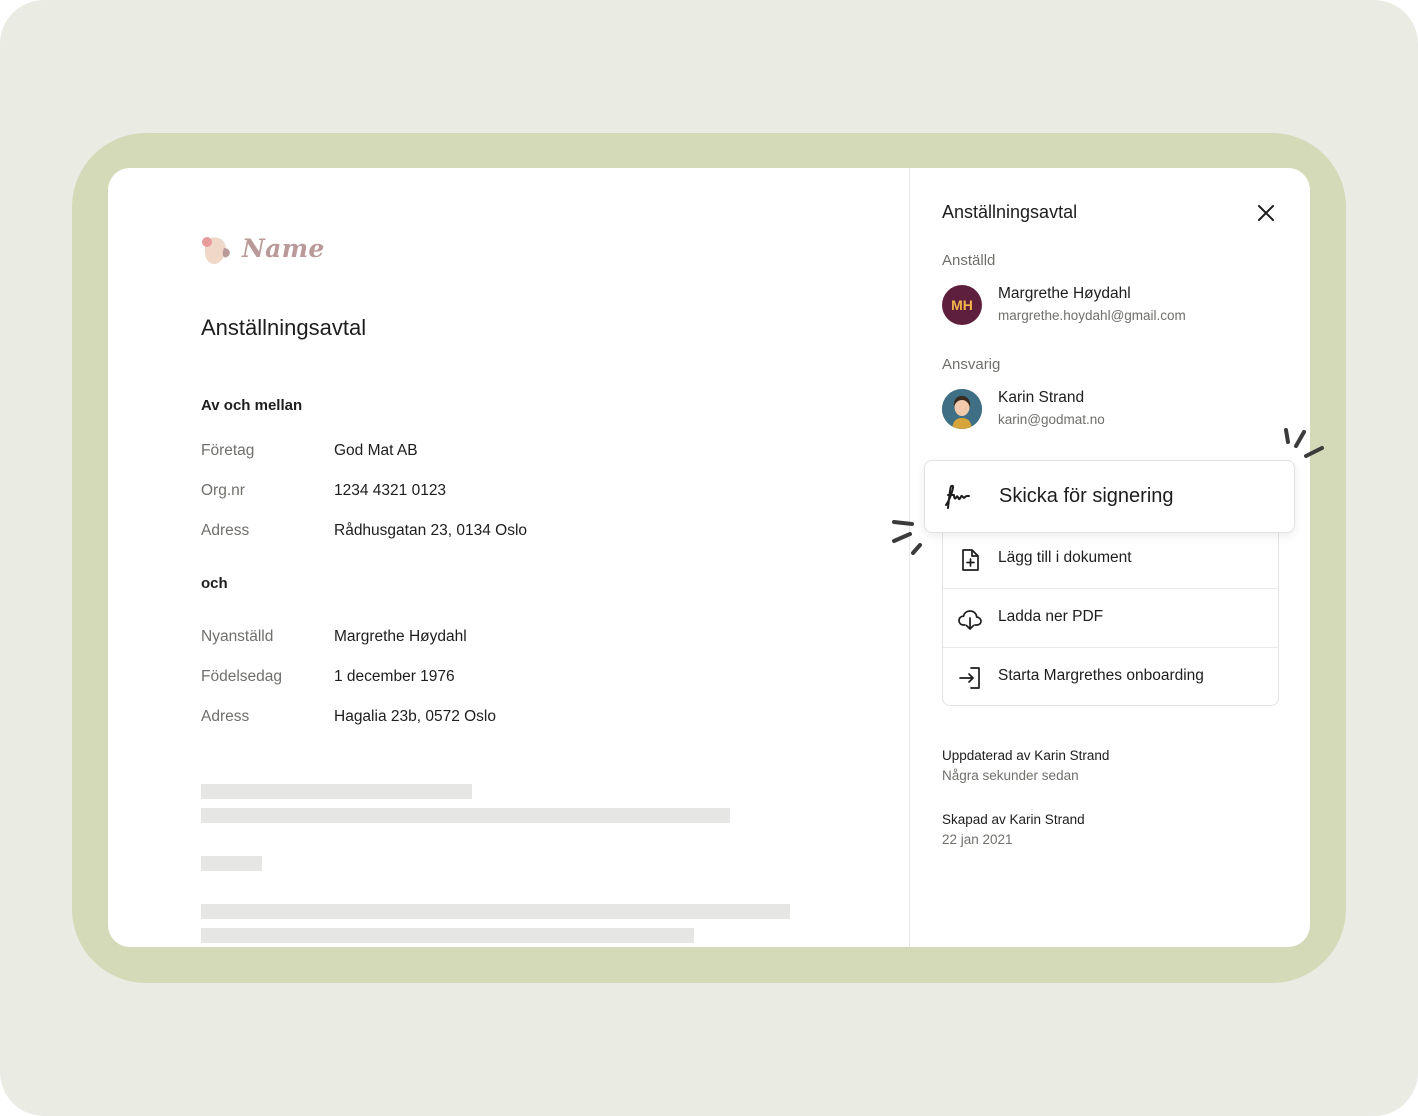 The image size is (1418, 1116). What do you see at coordinates (1051, 616) in the screenshot?
I see `action-label: Ladda ner PDF` at bounding box center [1051, 616].